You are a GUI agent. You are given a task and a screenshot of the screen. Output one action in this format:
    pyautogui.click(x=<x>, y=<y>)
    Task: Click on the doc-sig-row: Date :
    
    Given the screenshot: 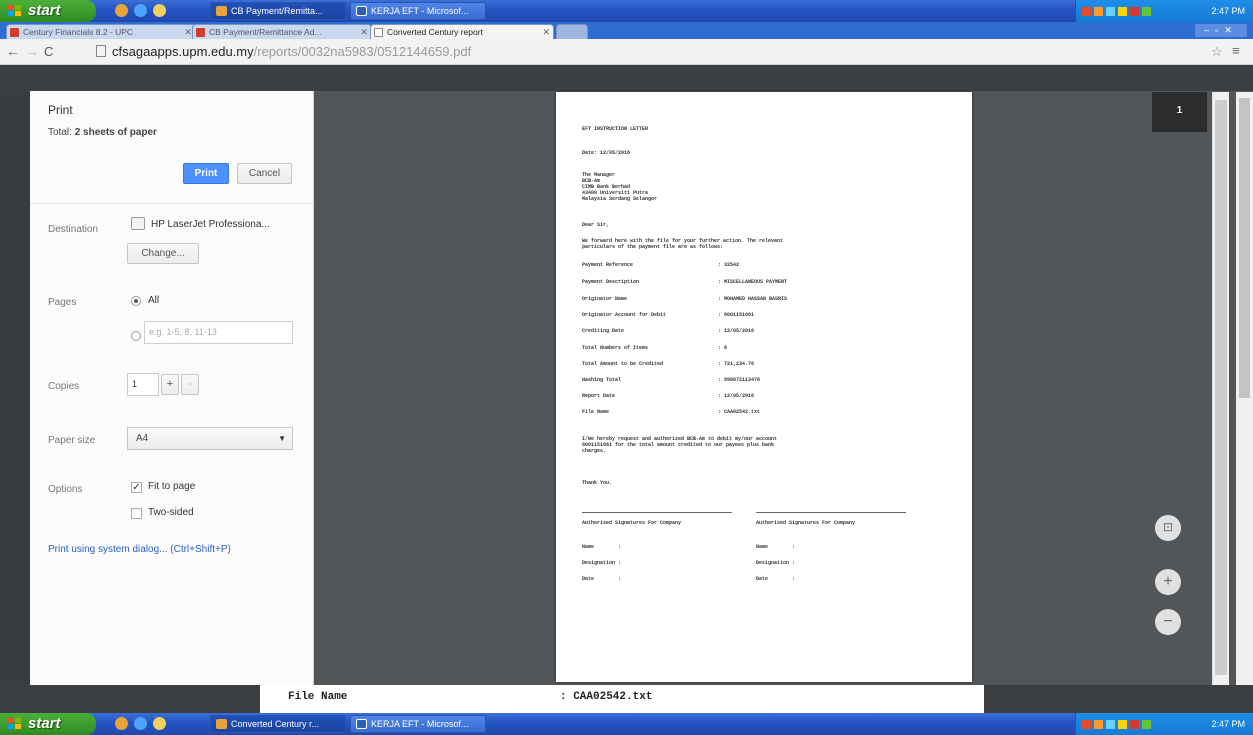 What is the action you would take?
    pyautogui.click(x=602, y=579)
    